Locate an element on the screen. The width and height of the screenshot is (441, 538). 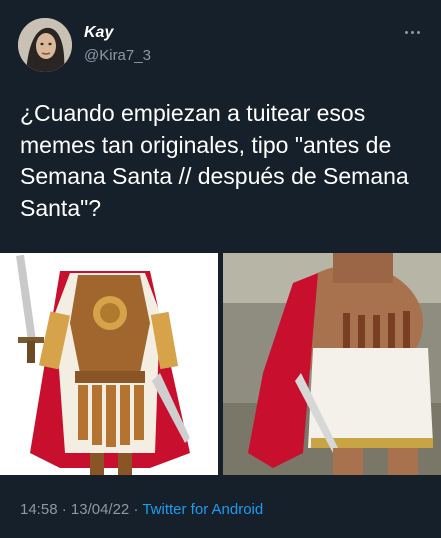
tweet-time: 14:58 is located at coordinates (39, 509).